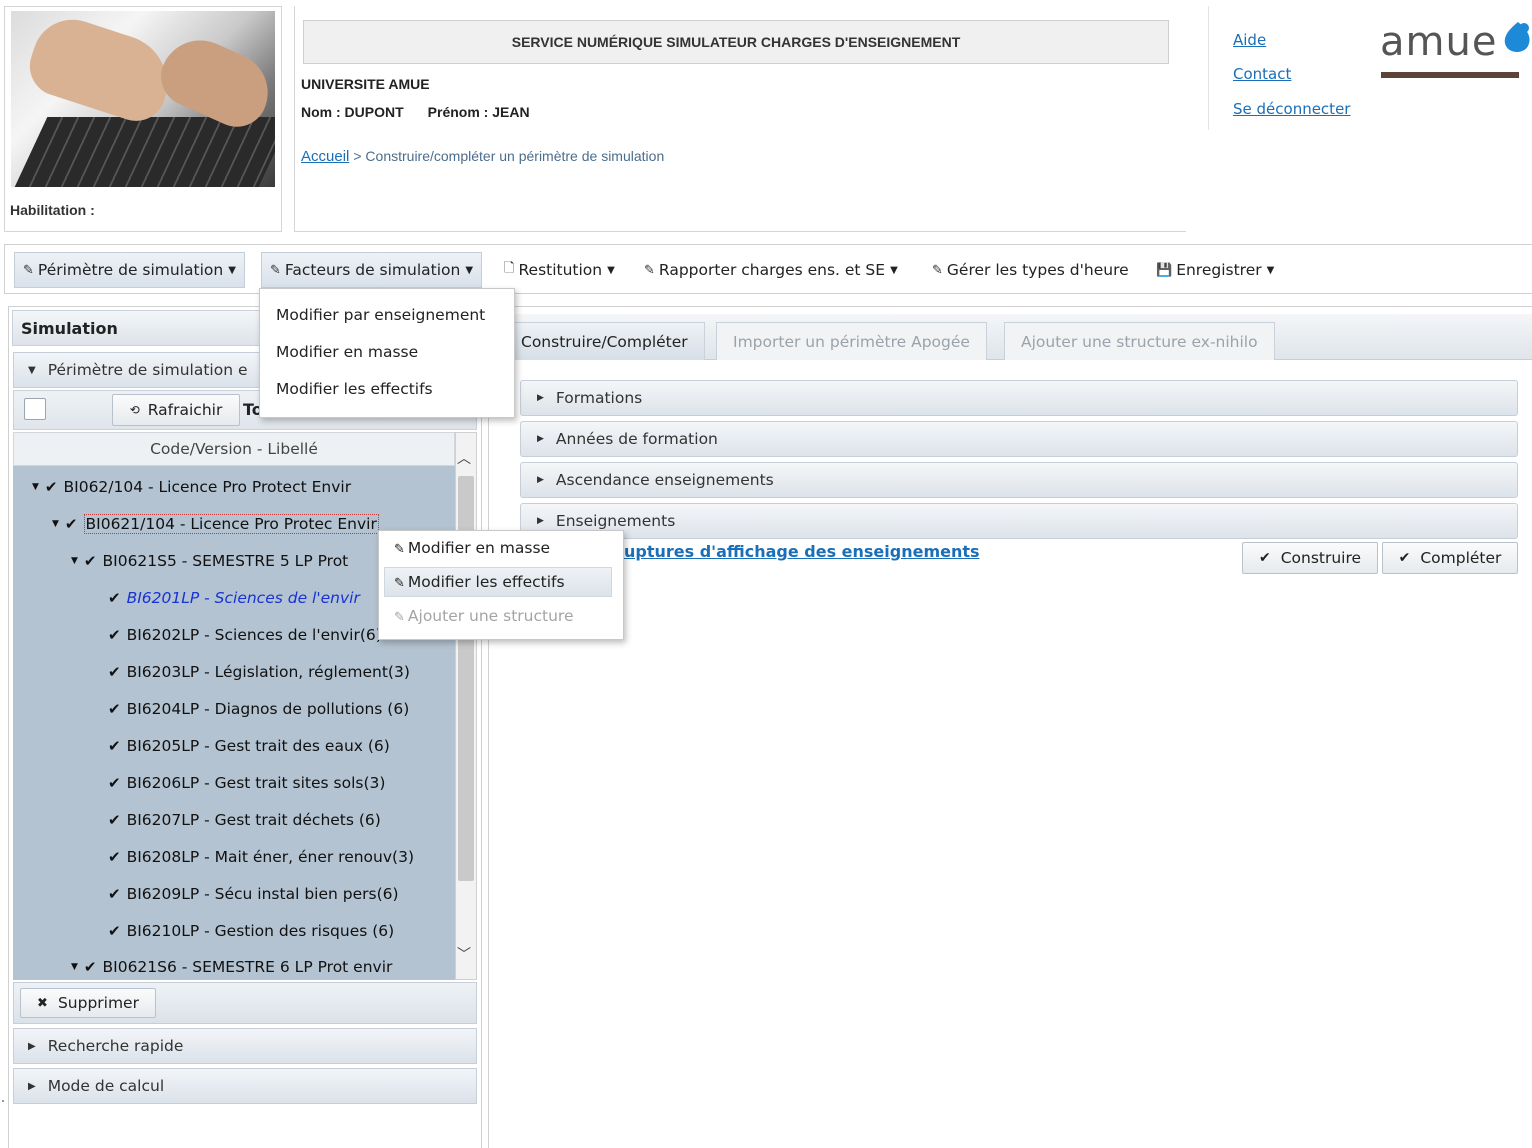  Describe the element at coordinates (1249, 40) in the screenshot. I see `help-link: Aide` at that location.